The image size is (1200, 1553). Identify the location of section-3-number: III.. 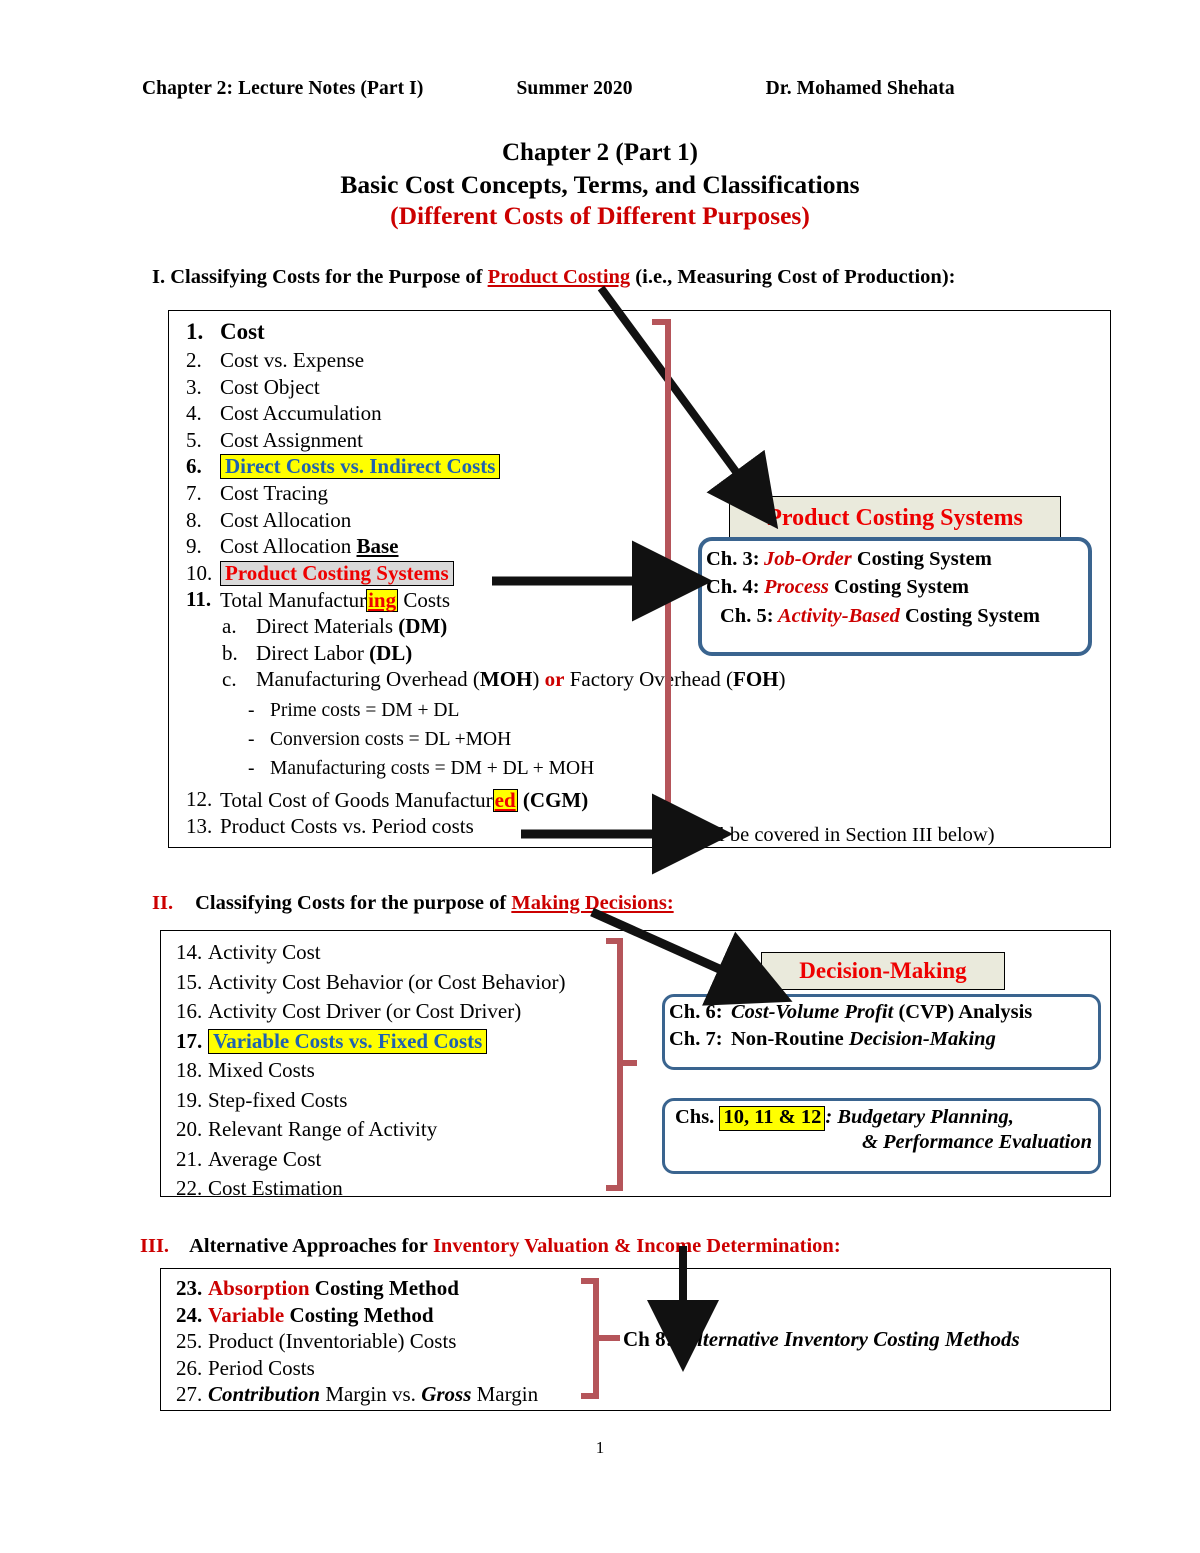
(155, 1246).